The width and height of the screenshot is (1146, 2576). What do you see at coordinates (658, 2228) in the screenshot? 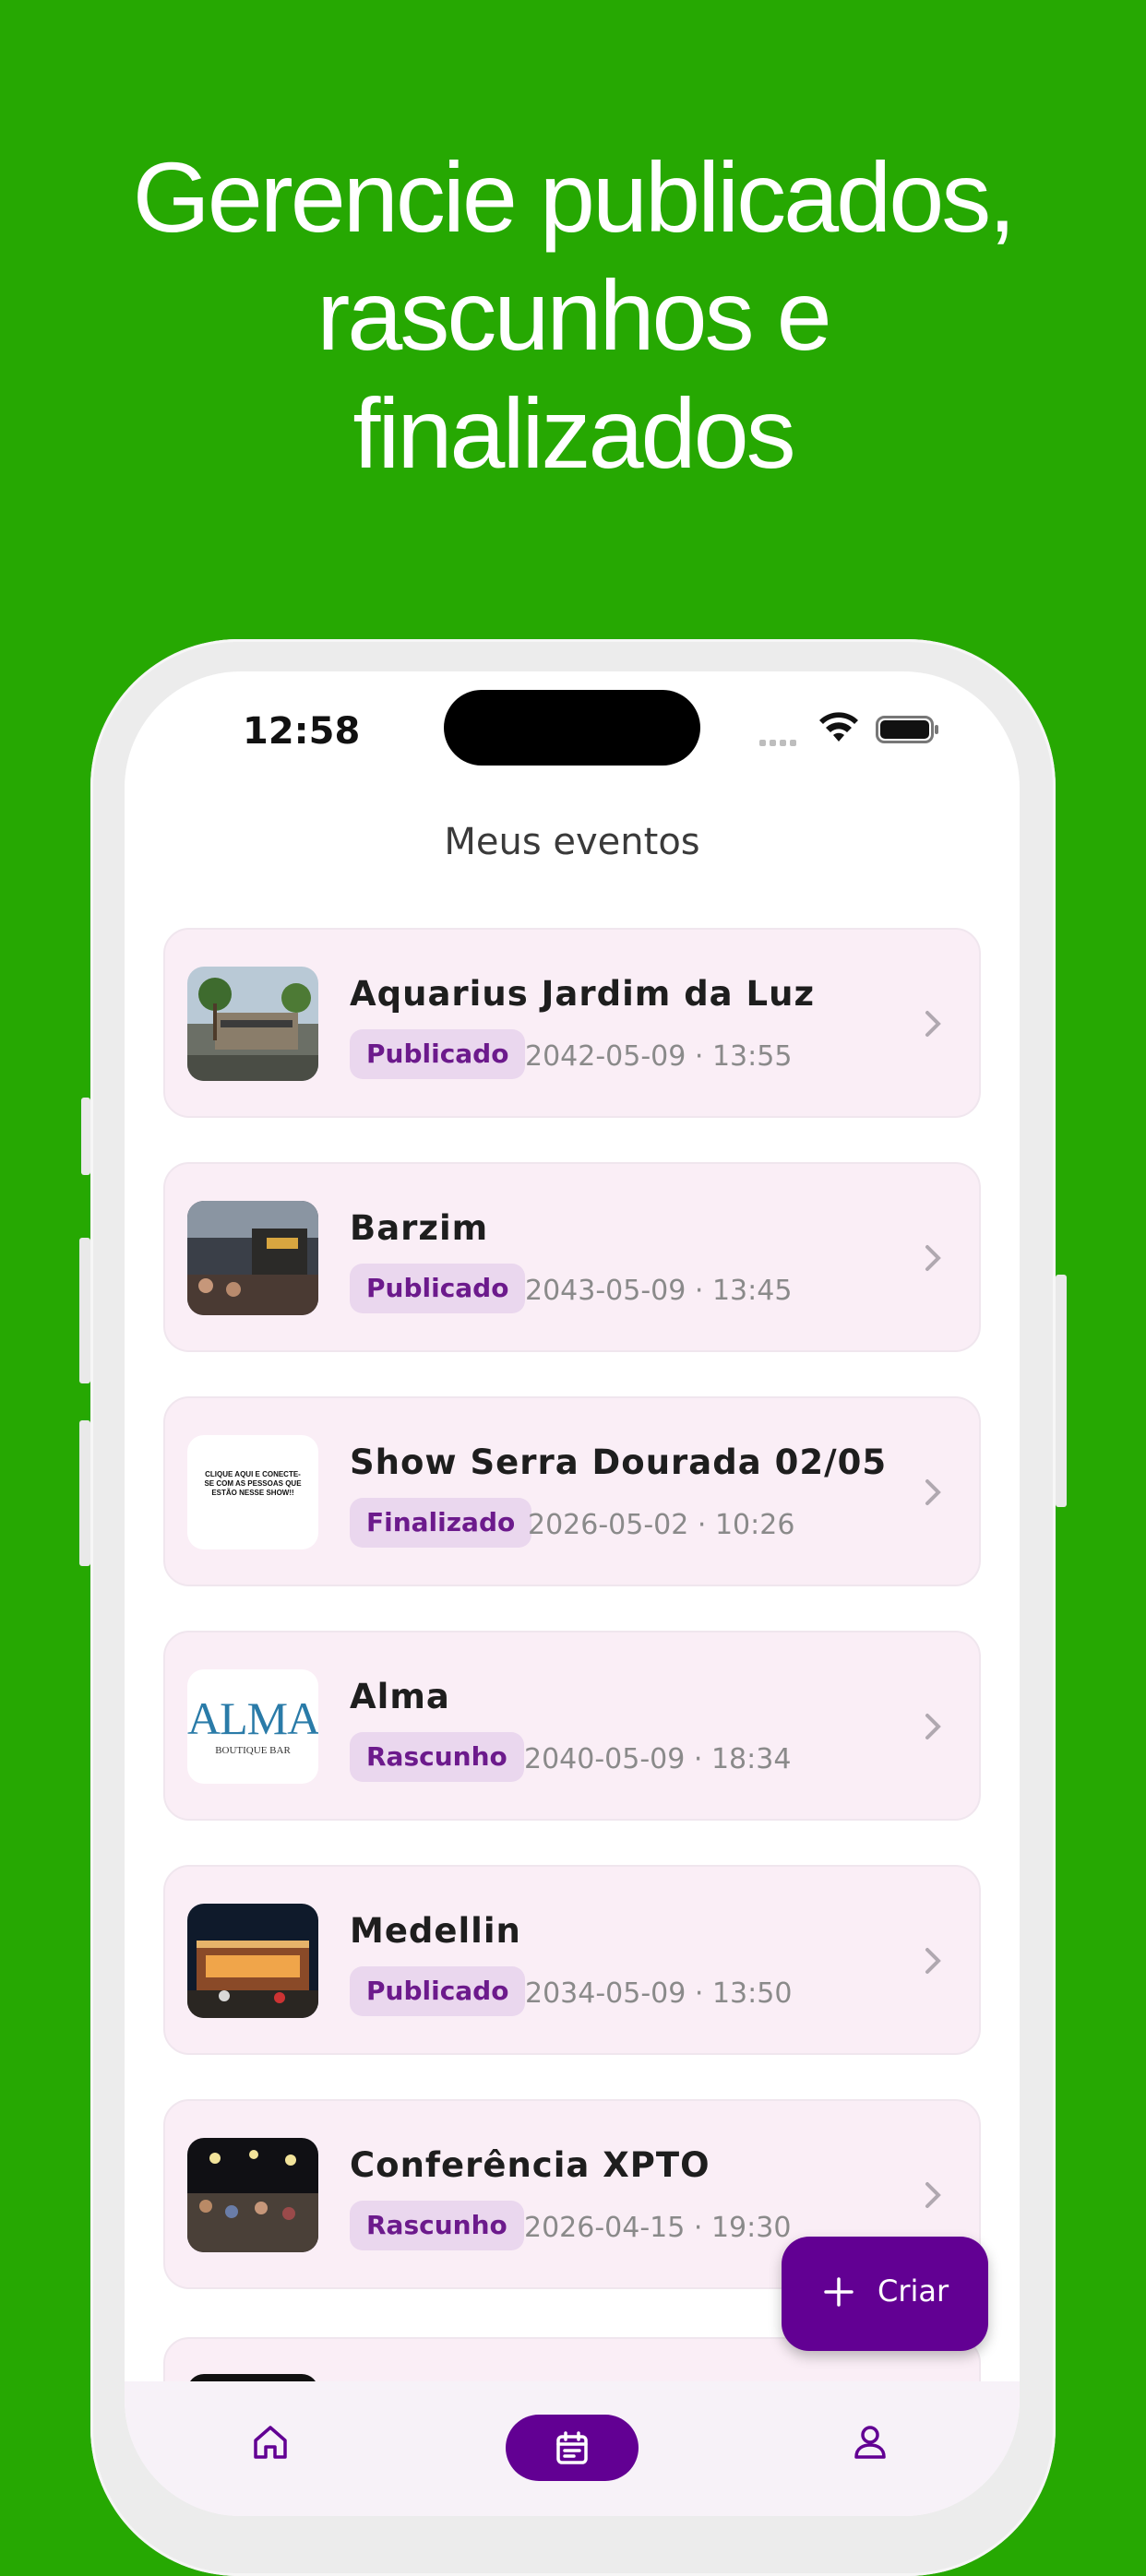
I see `event-datetime: 2026-04-15 · 19:30` at bounding box center [658, 2228].